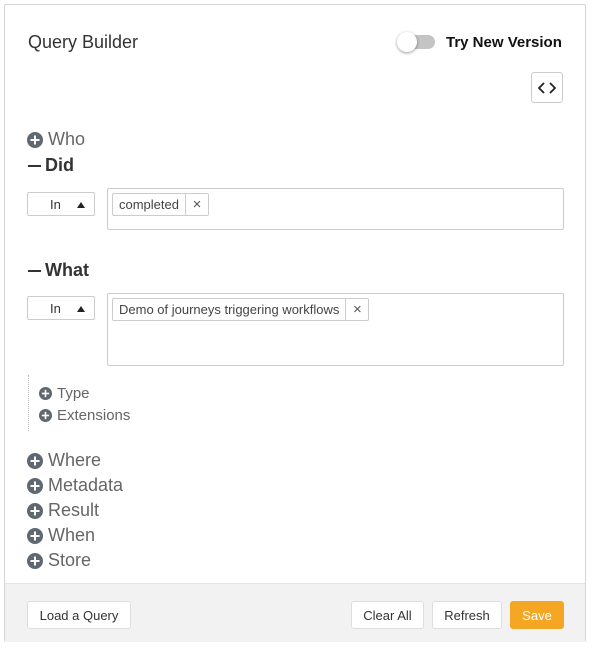  I want to click on section-what-label: What, so click(67, 270).